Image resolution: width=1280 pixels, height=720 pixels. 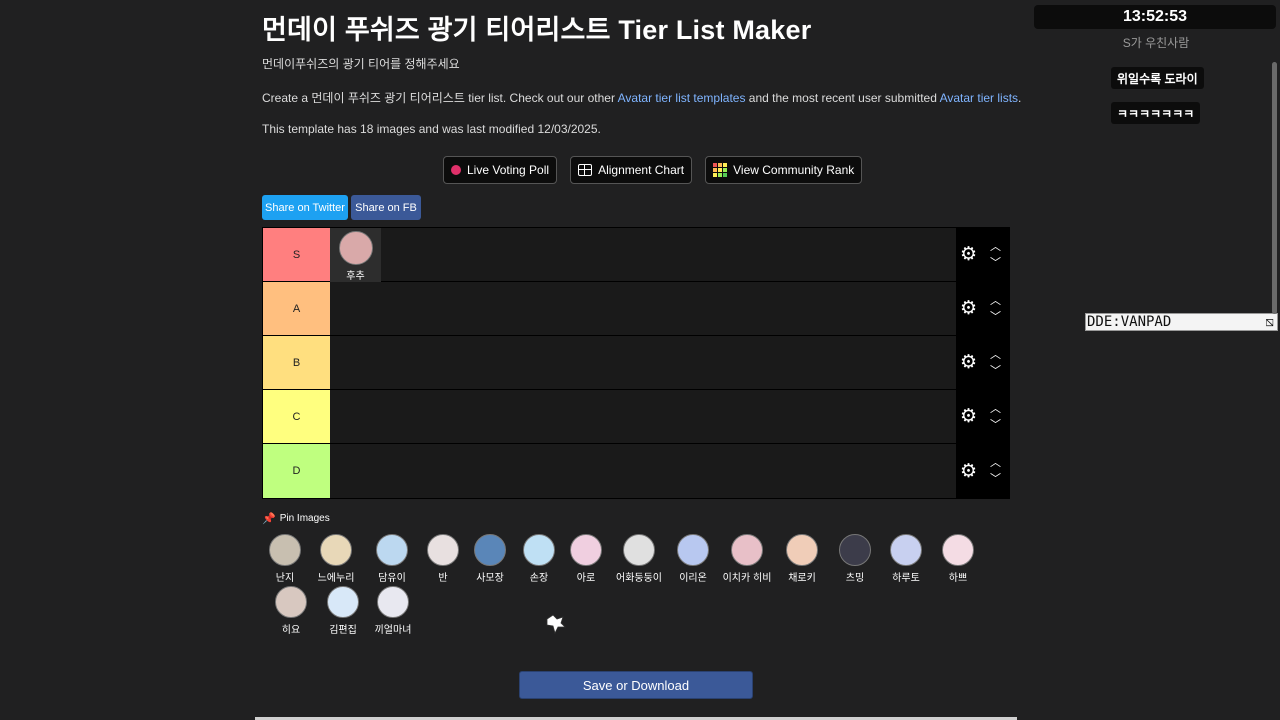 I want to click on cursor-icon, so click(x=556, y=624).